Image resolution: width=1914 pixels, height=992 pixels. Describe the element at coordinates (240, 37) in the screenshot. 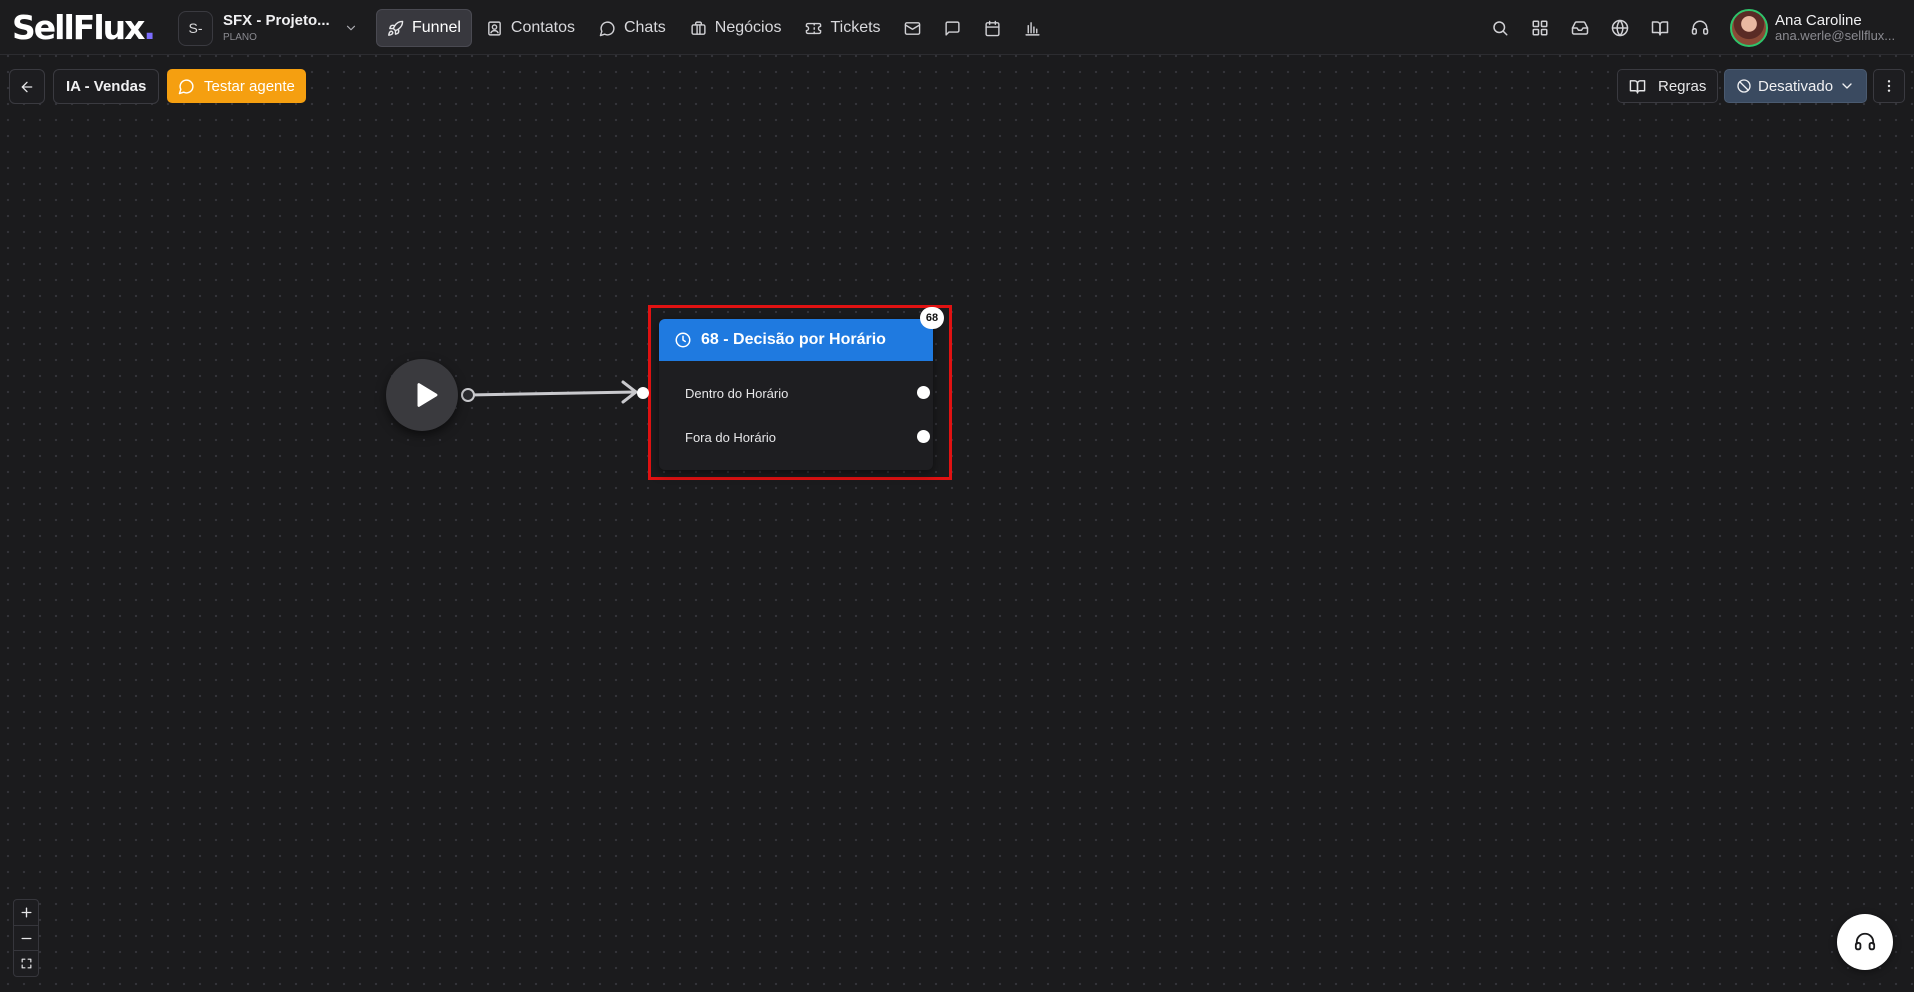

I see `project-plan: PLANO` at that location.